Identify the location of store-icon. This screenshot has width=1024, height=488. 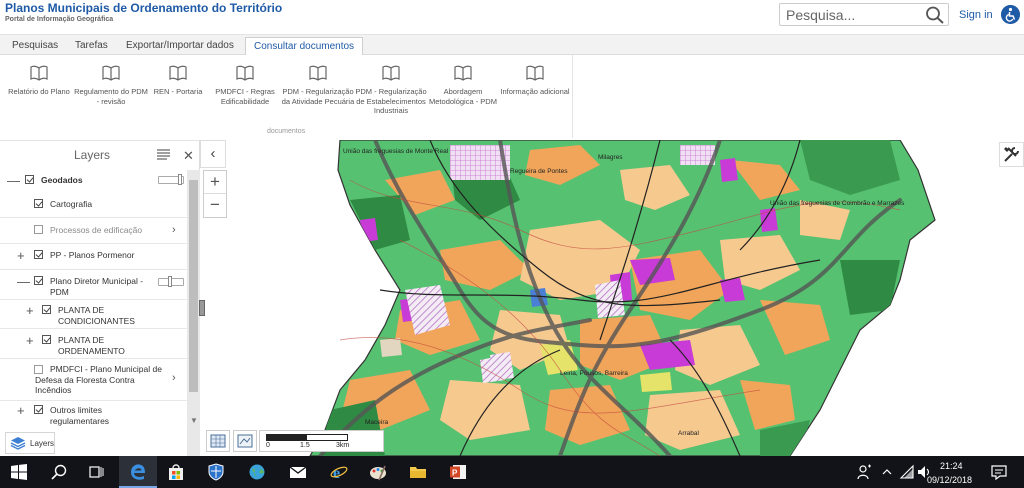
(176, 472).